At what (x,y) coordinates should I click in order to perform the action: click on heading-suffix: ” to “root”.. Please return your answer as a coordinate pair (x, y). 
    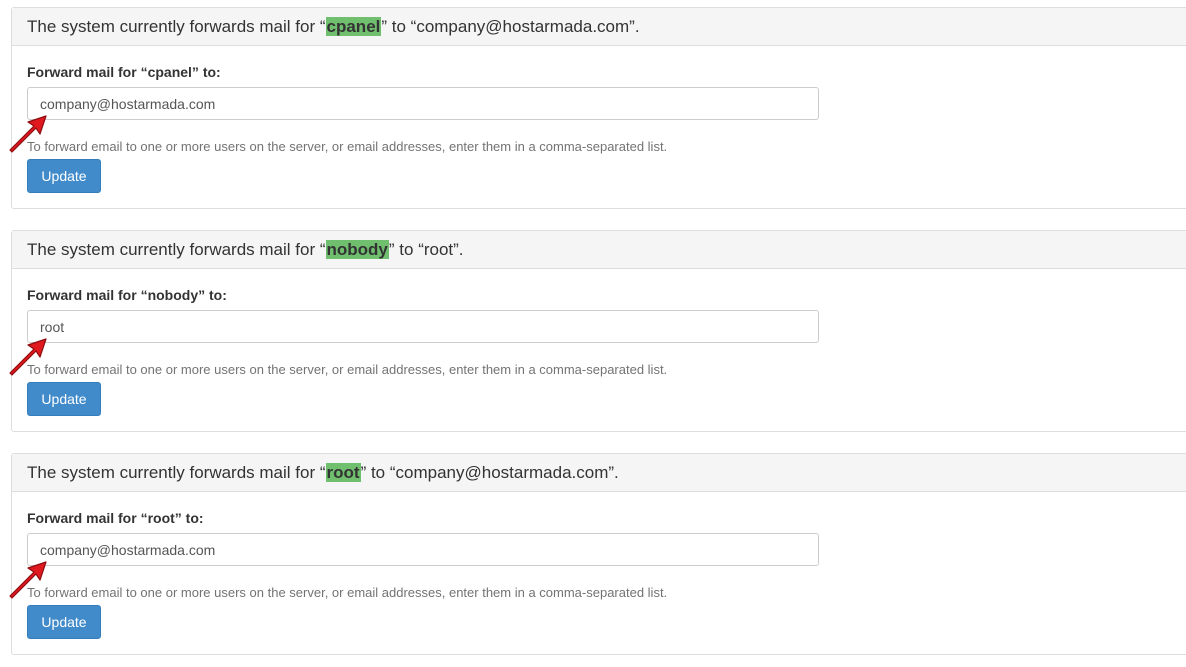
    Looking at the image, I should click on (426, 249).